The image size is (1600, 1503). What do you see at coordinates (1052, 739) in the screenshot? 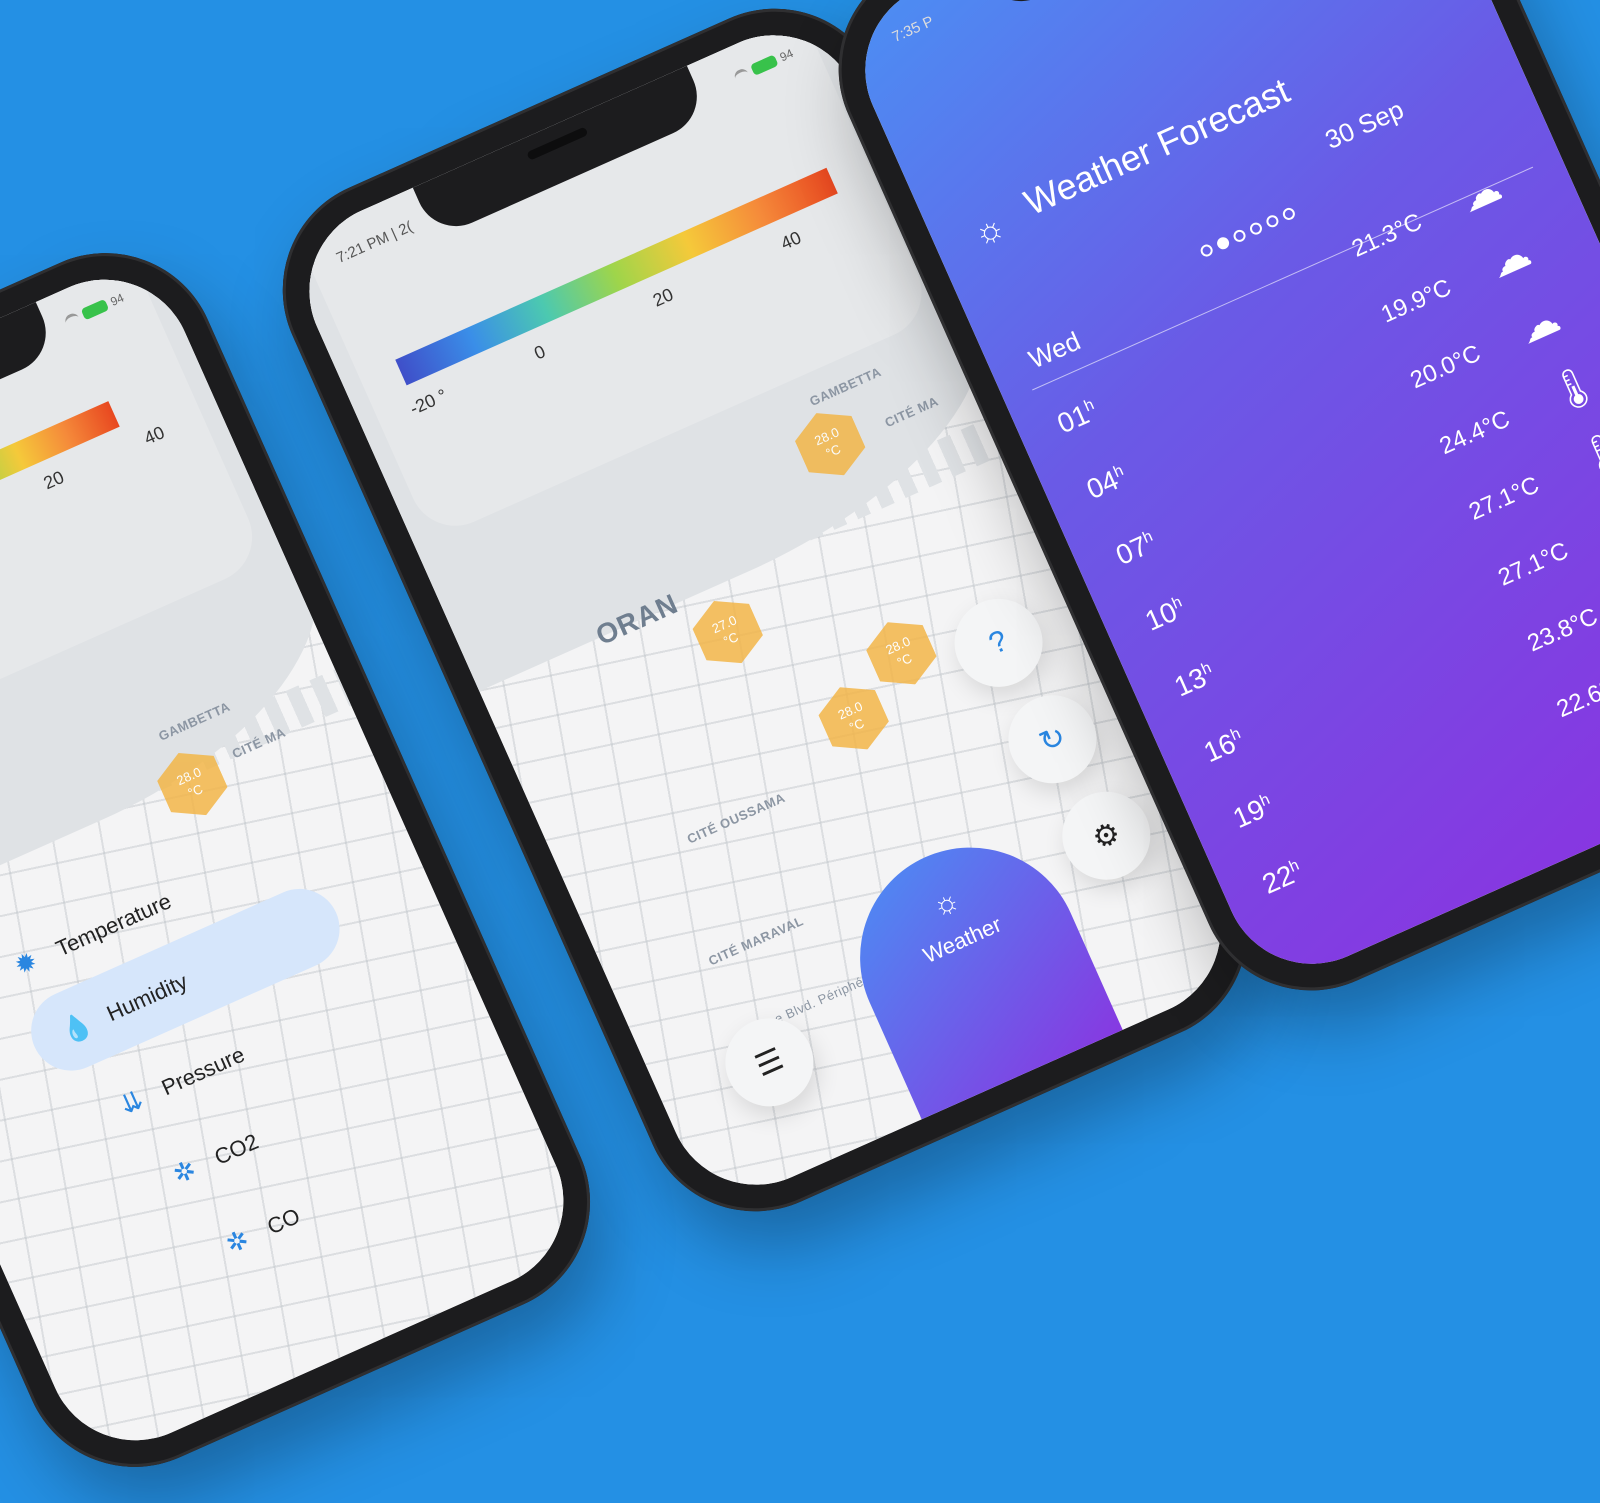
I see `refresh-icon: ↻` at bounding box center [1052, 739].